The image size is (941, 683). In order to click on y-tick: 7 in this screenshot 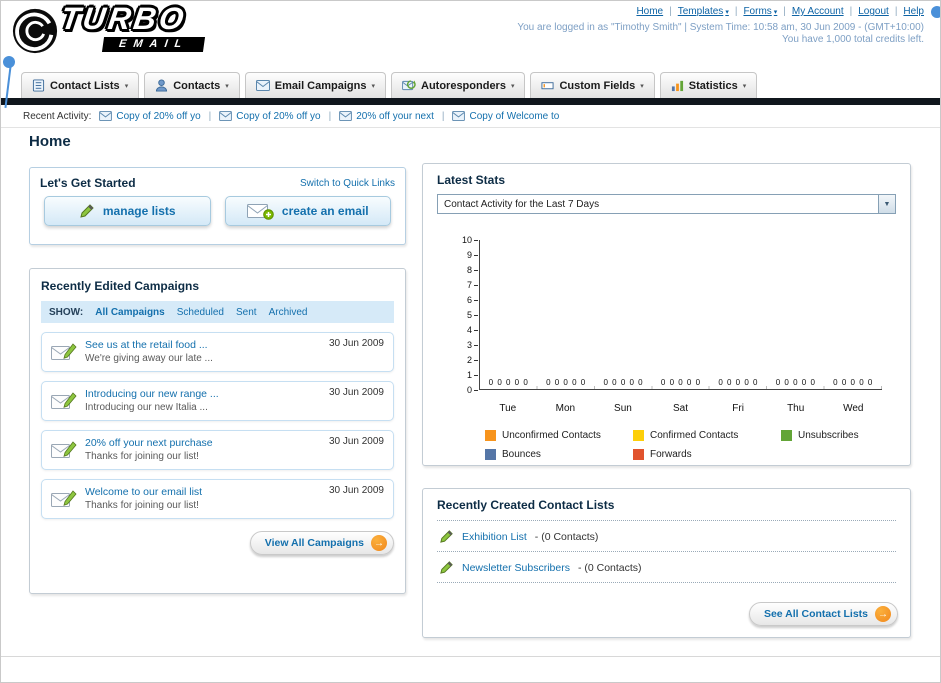, I will do `click(472, 285)`.